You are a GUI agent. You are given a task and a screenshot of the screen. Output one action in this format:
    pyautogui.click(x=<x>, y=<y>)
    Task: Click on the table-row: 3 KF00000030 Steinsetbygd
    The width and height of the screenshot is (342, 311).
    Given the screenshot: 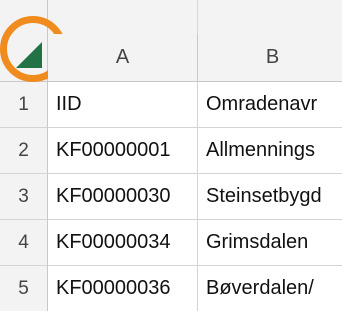 What is the action you would take?
    pyautogui.click(x=171, y=197)
    